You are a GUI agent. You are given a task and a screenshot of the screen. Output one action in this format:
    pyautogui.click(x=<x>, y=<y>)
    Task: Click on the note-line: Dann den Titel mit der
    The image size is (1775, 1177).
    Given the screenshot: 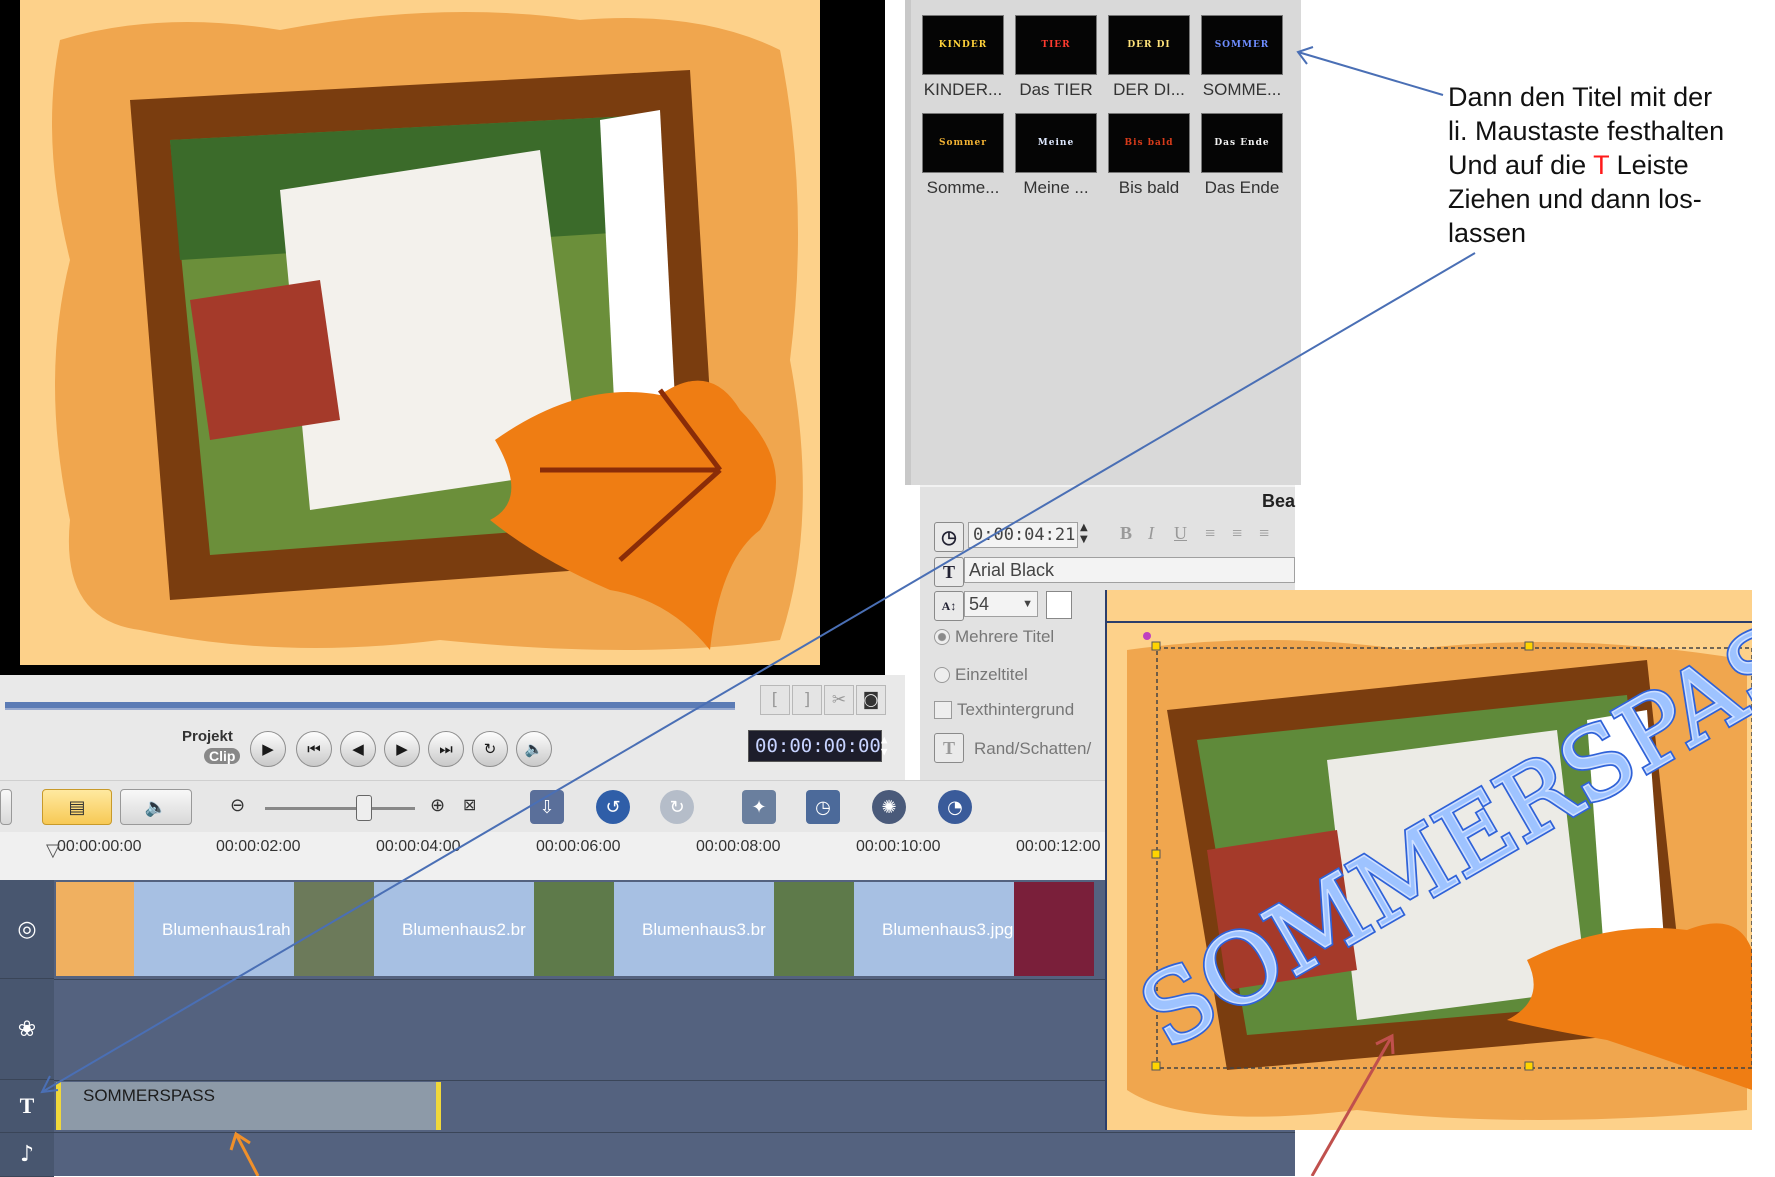 What is the action you would take?
    pyautogui.click(x=1580, y=97)
    